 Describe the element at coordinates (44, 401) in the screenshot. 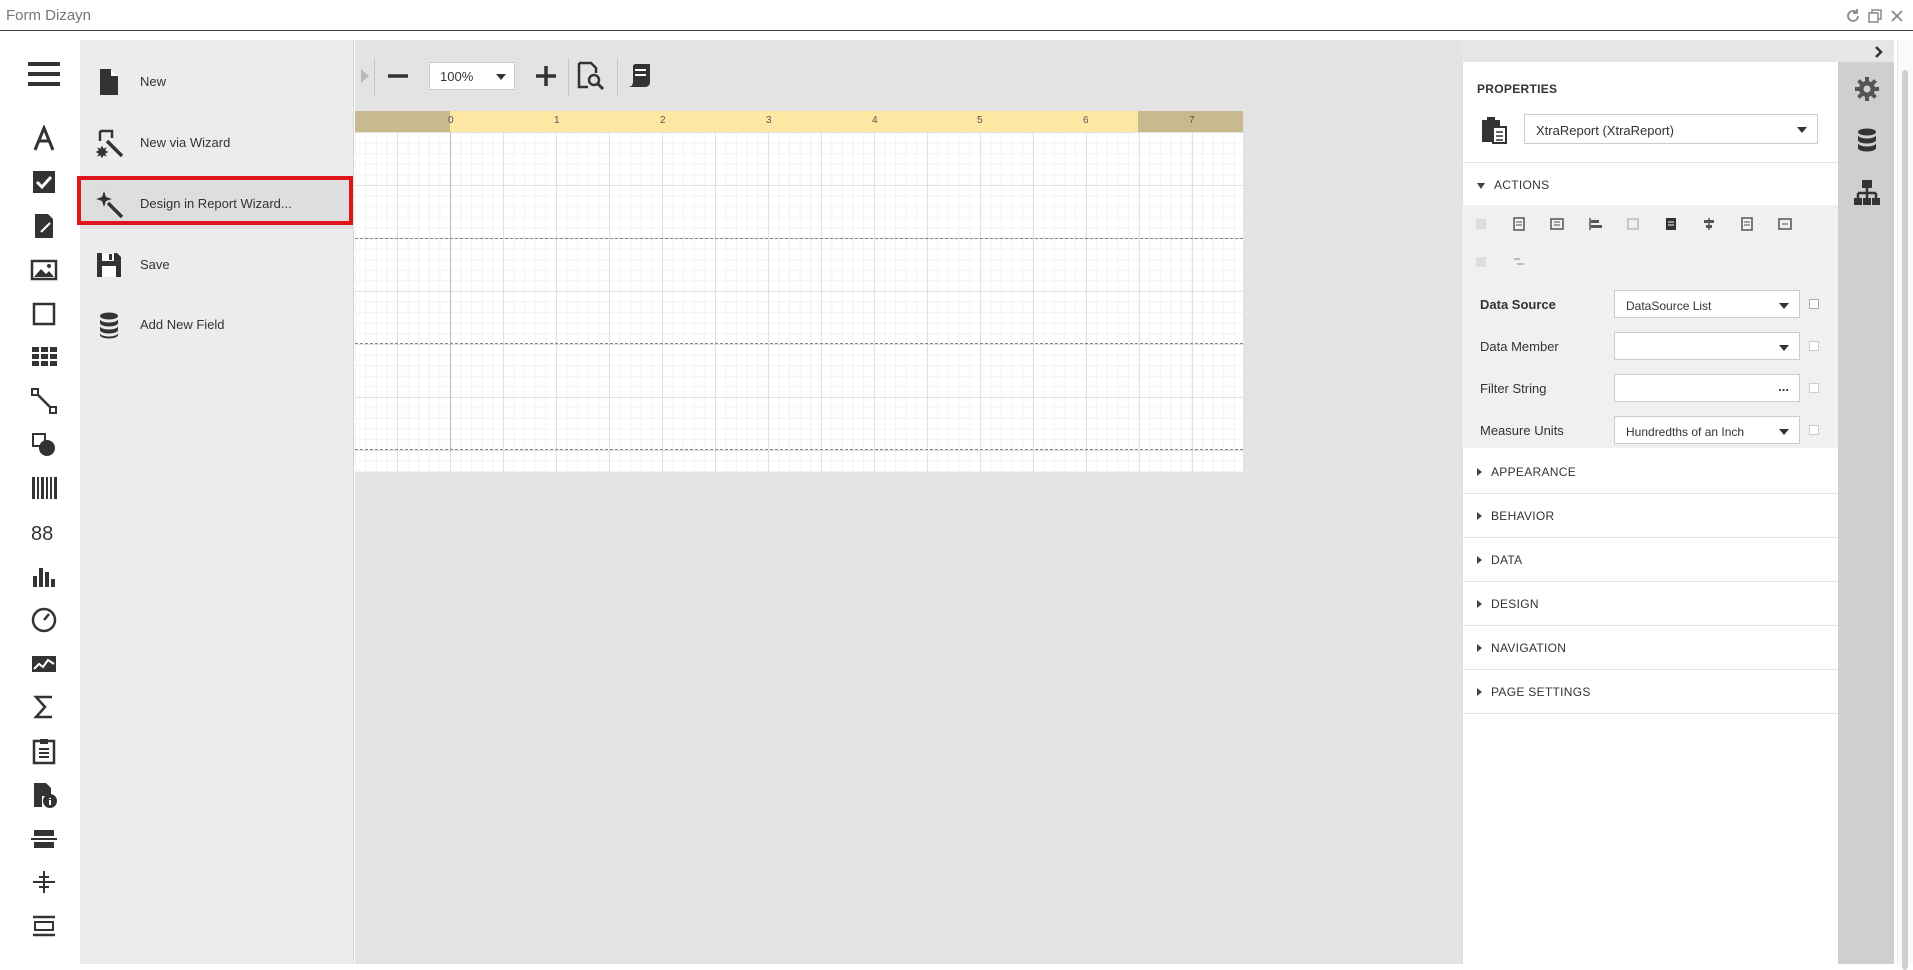

I see `line-tool-icon` at that location.